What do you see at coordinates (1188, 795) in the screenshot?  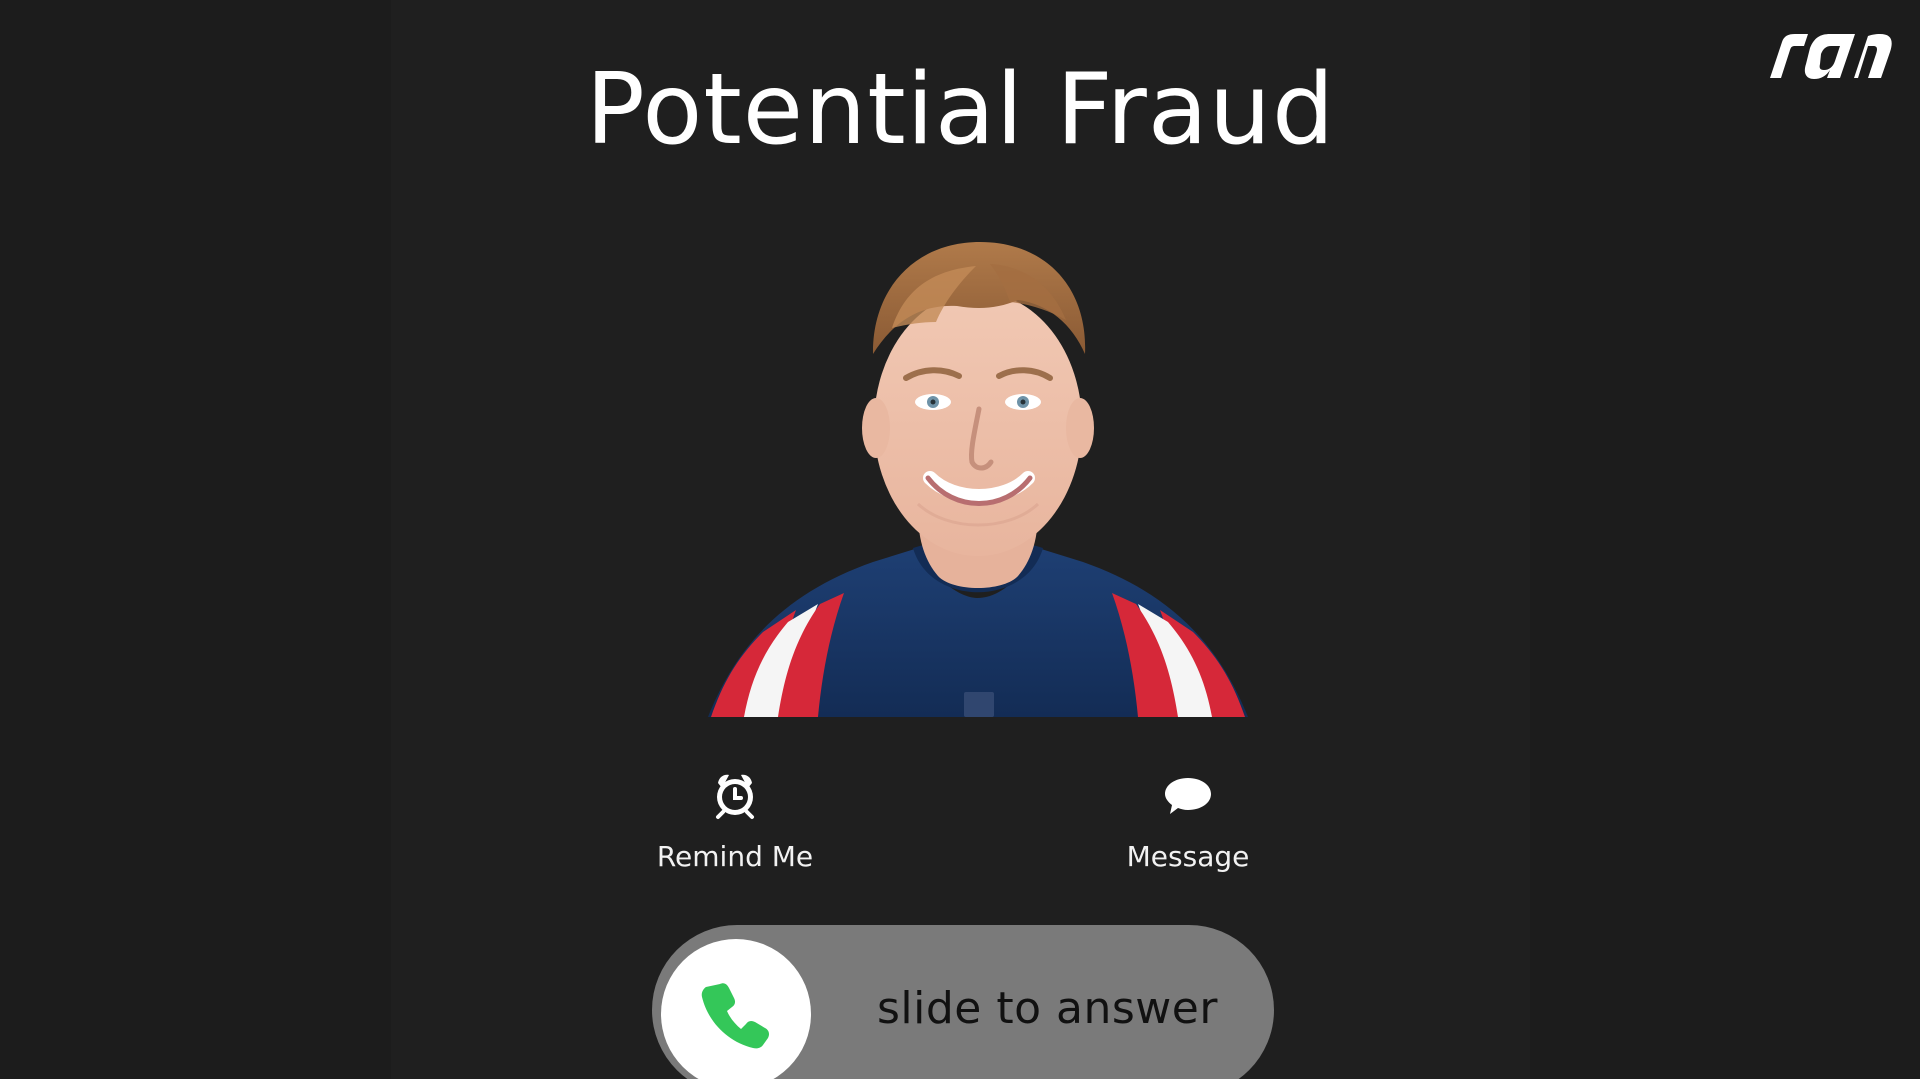 I see `speech-bubble-icon` at bounding box center [1188, 795].